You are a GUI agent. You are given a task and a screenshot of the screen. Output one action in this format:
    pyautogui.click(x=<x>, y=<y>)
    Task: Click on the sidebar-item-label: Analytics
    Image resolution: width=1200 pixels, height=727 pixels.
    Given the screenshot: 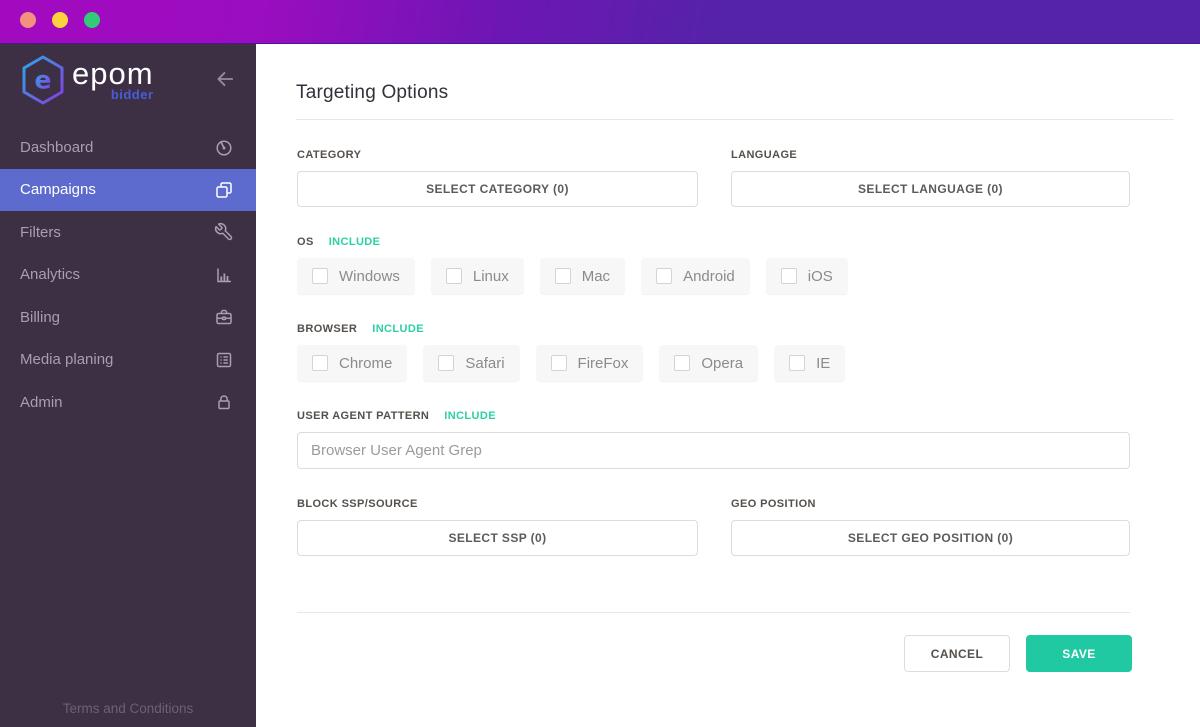 What is the action you would take?
    pyautogui.click(x=50, y=275)
    